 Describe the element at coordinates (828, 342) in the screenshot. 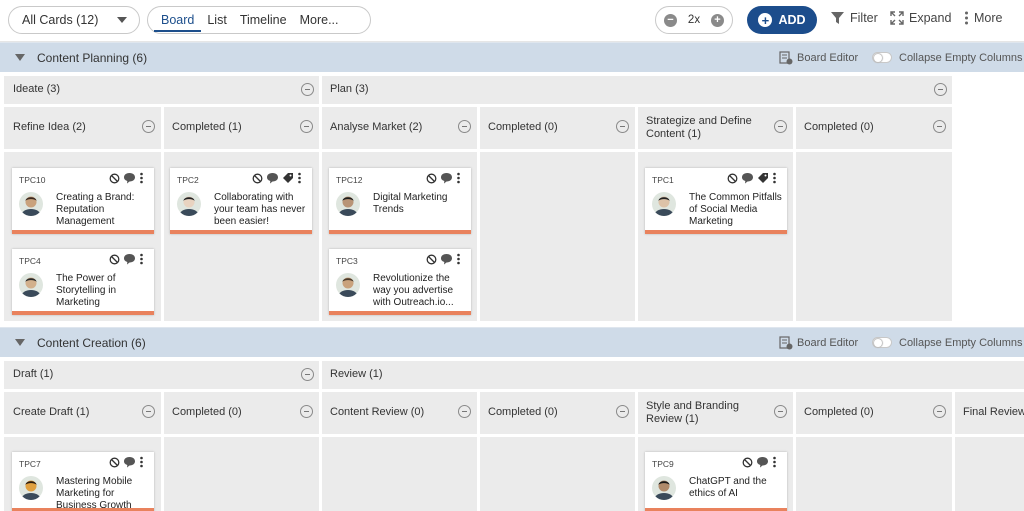

I see `board-editor-label: Board Editor` at that location.